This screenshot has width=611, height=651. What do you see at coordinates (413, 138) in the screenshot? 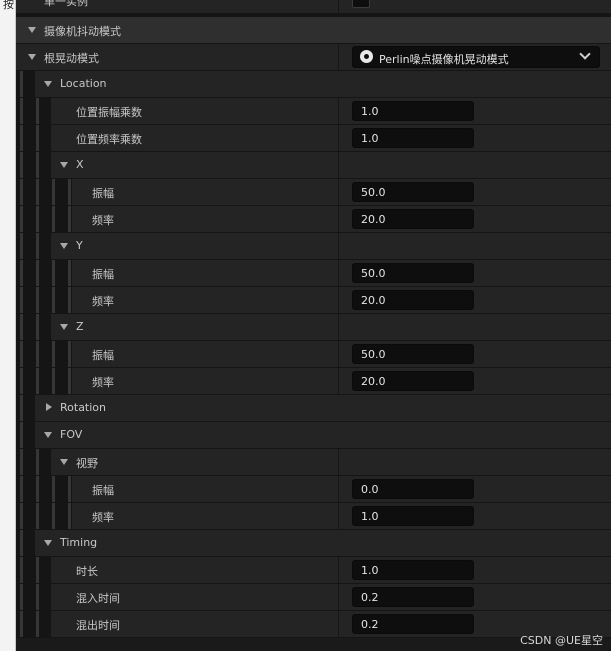
I see `location-frequency-multiplier-input: 1.0` at bounding box center [413, 138].